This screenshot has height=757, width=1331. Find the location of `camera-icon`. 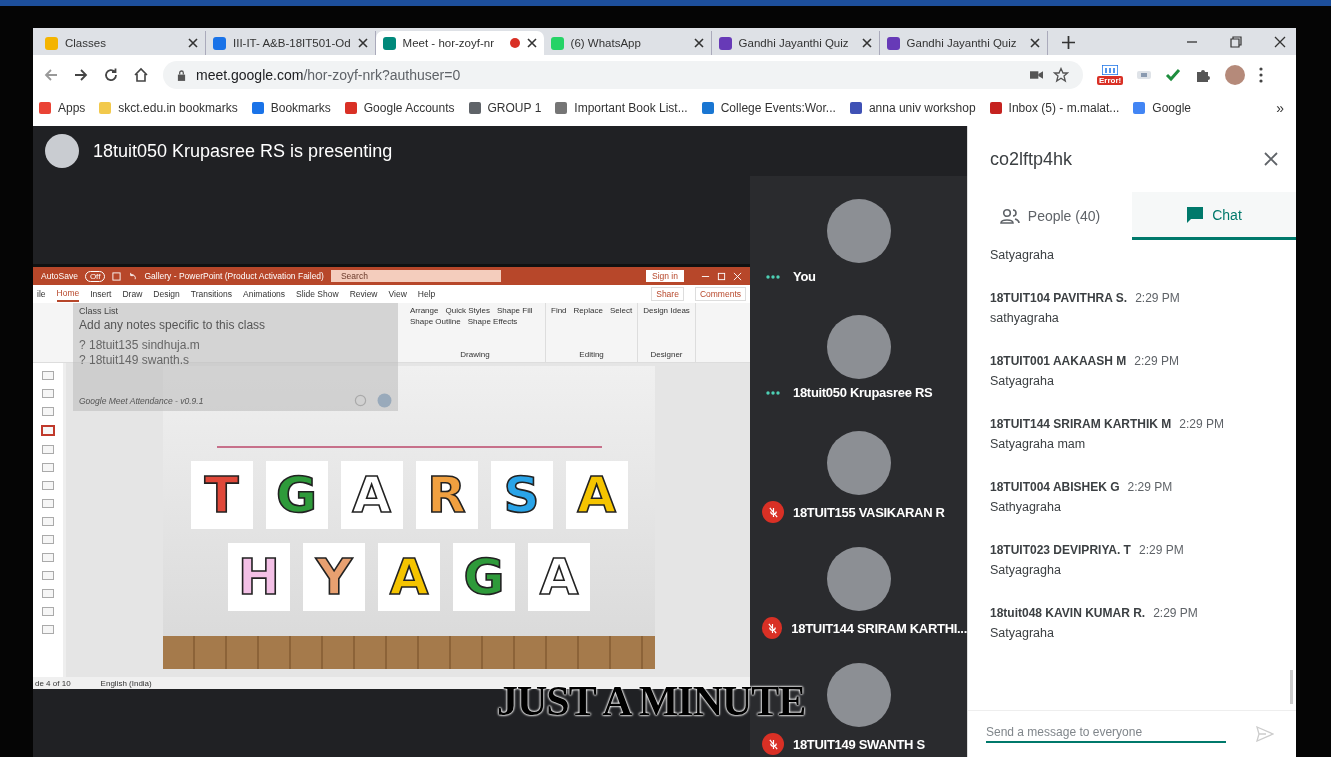

camera-icon is located at coordinates (1036, 75).